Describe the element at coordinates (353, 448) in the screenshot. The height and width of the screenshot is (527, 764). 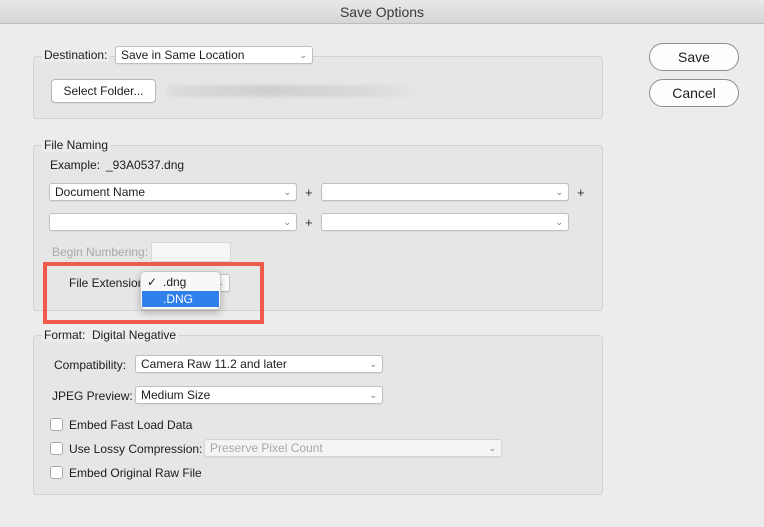
I see `lossy-select: Preserve Pixel Count ⌄` at that location.